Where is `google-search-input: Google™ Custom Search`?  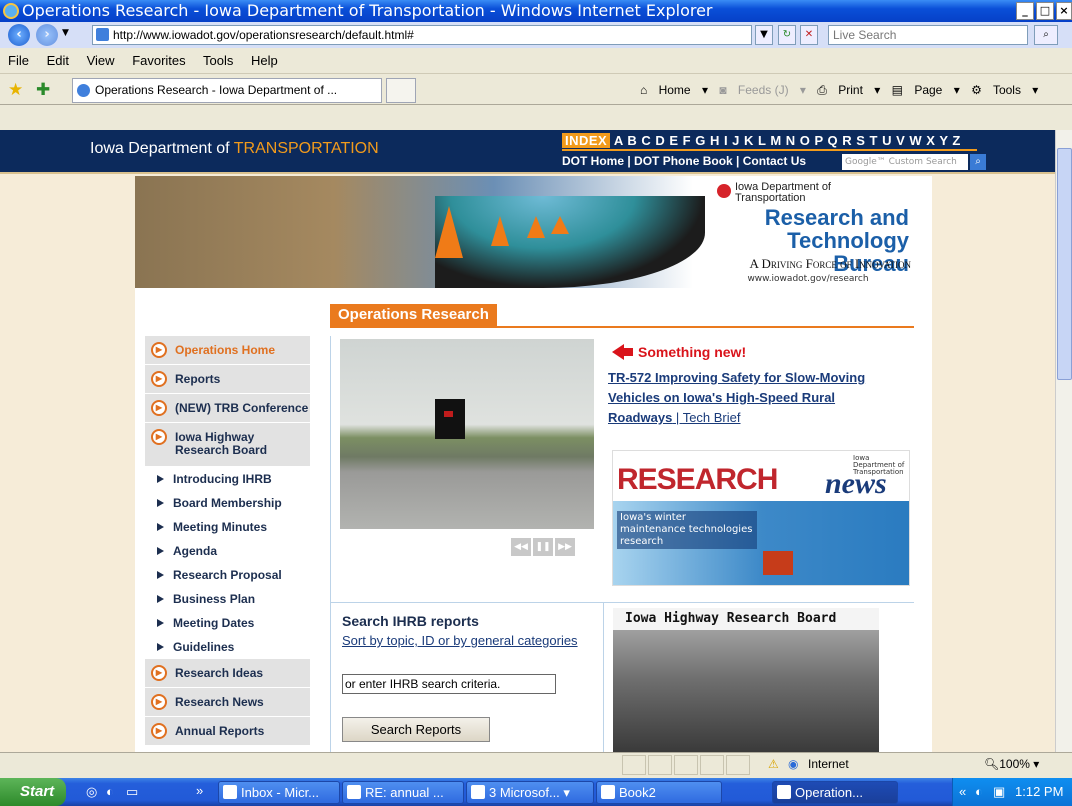
google-search-input: Google™ Custom Search is located at coordinates (905, 162).